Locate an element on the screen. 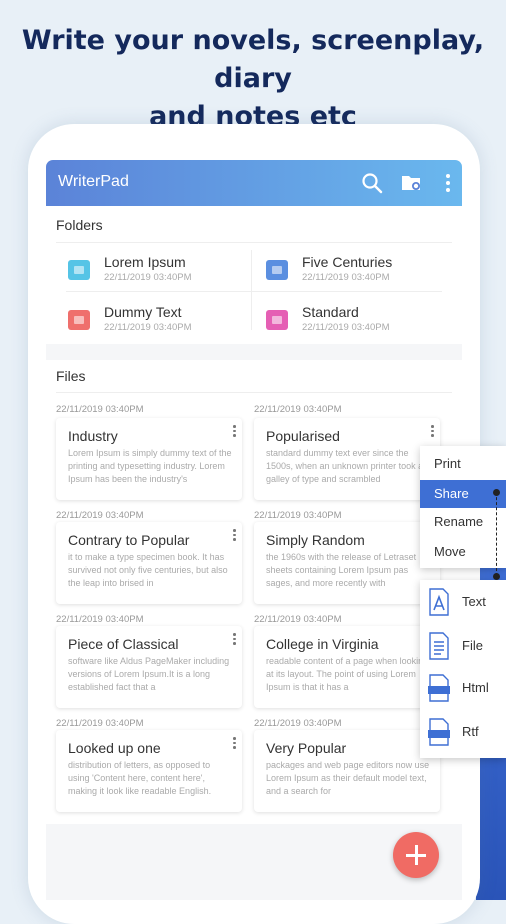  menu-item-print: Print is located at coordinates (463, 464).